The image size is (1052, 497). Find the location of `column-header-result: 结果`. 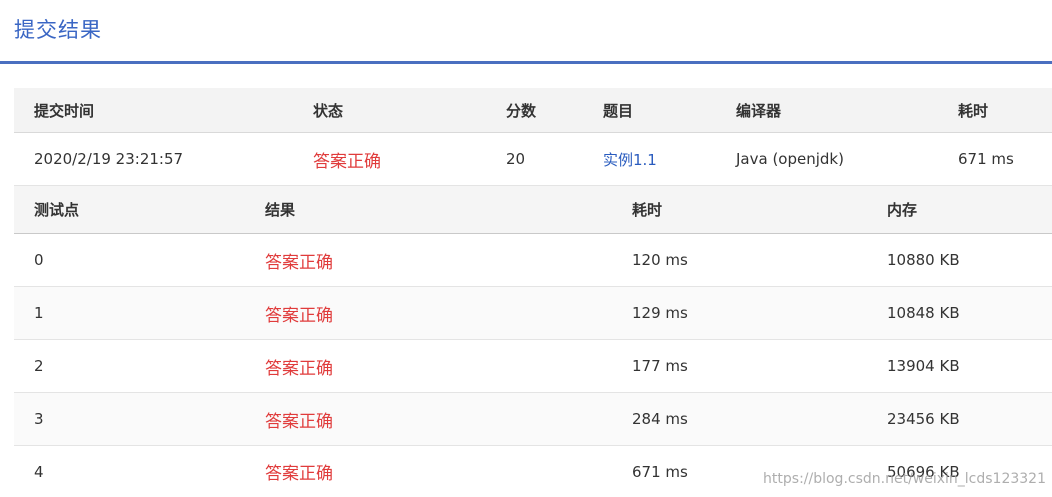

column-header-result: 结果 is located at coordinates (280, 210).